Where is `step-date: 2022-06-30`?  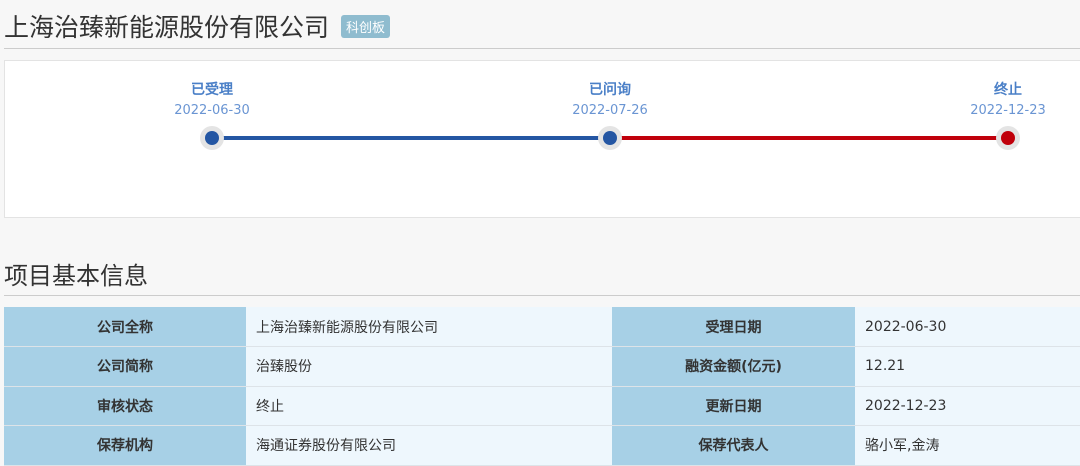
step-date: 2022-06-30 is located at coordinates (212, 110).